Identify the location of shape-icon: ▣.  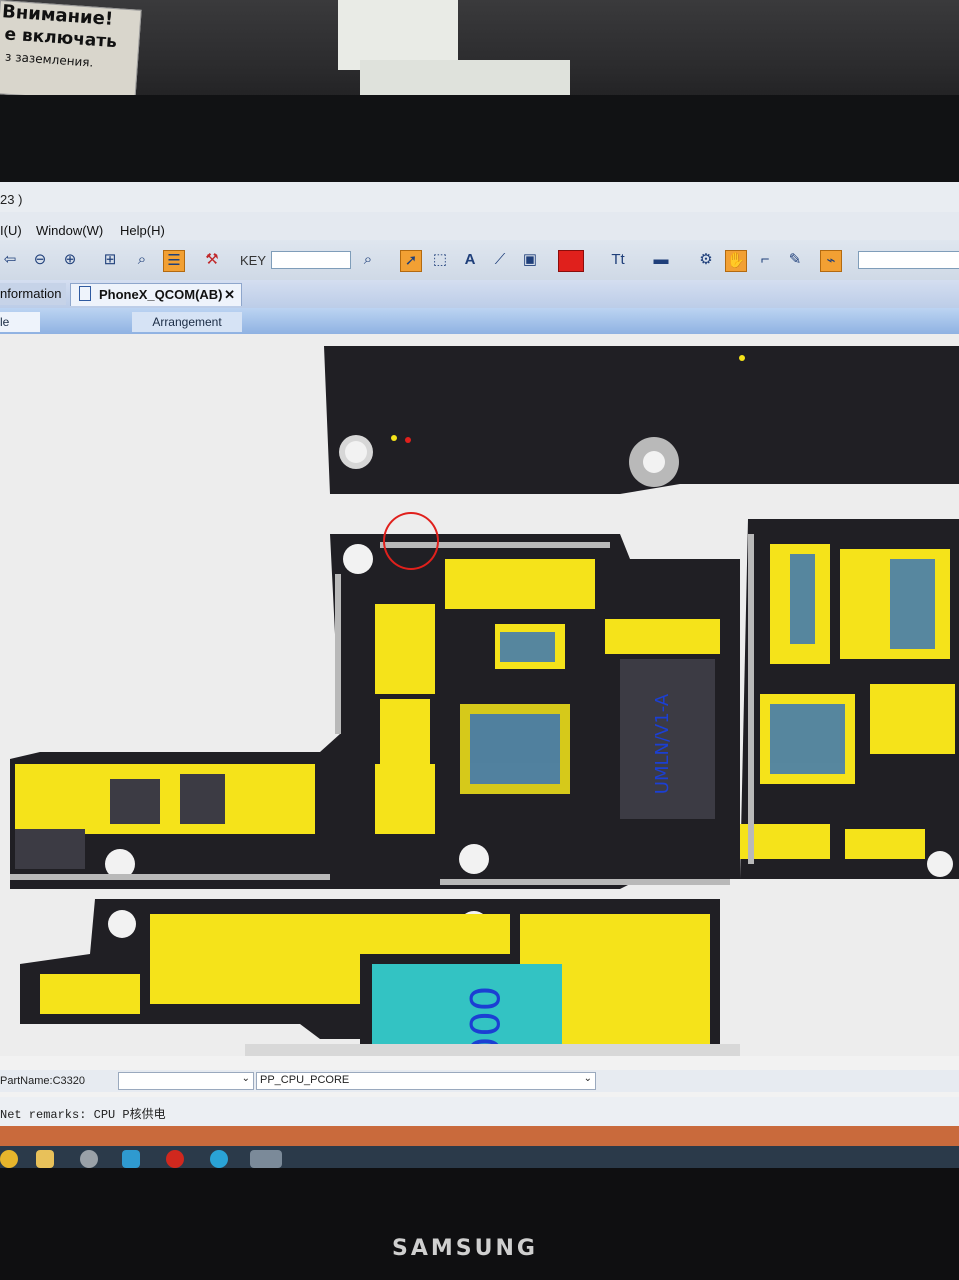
(530, 260).